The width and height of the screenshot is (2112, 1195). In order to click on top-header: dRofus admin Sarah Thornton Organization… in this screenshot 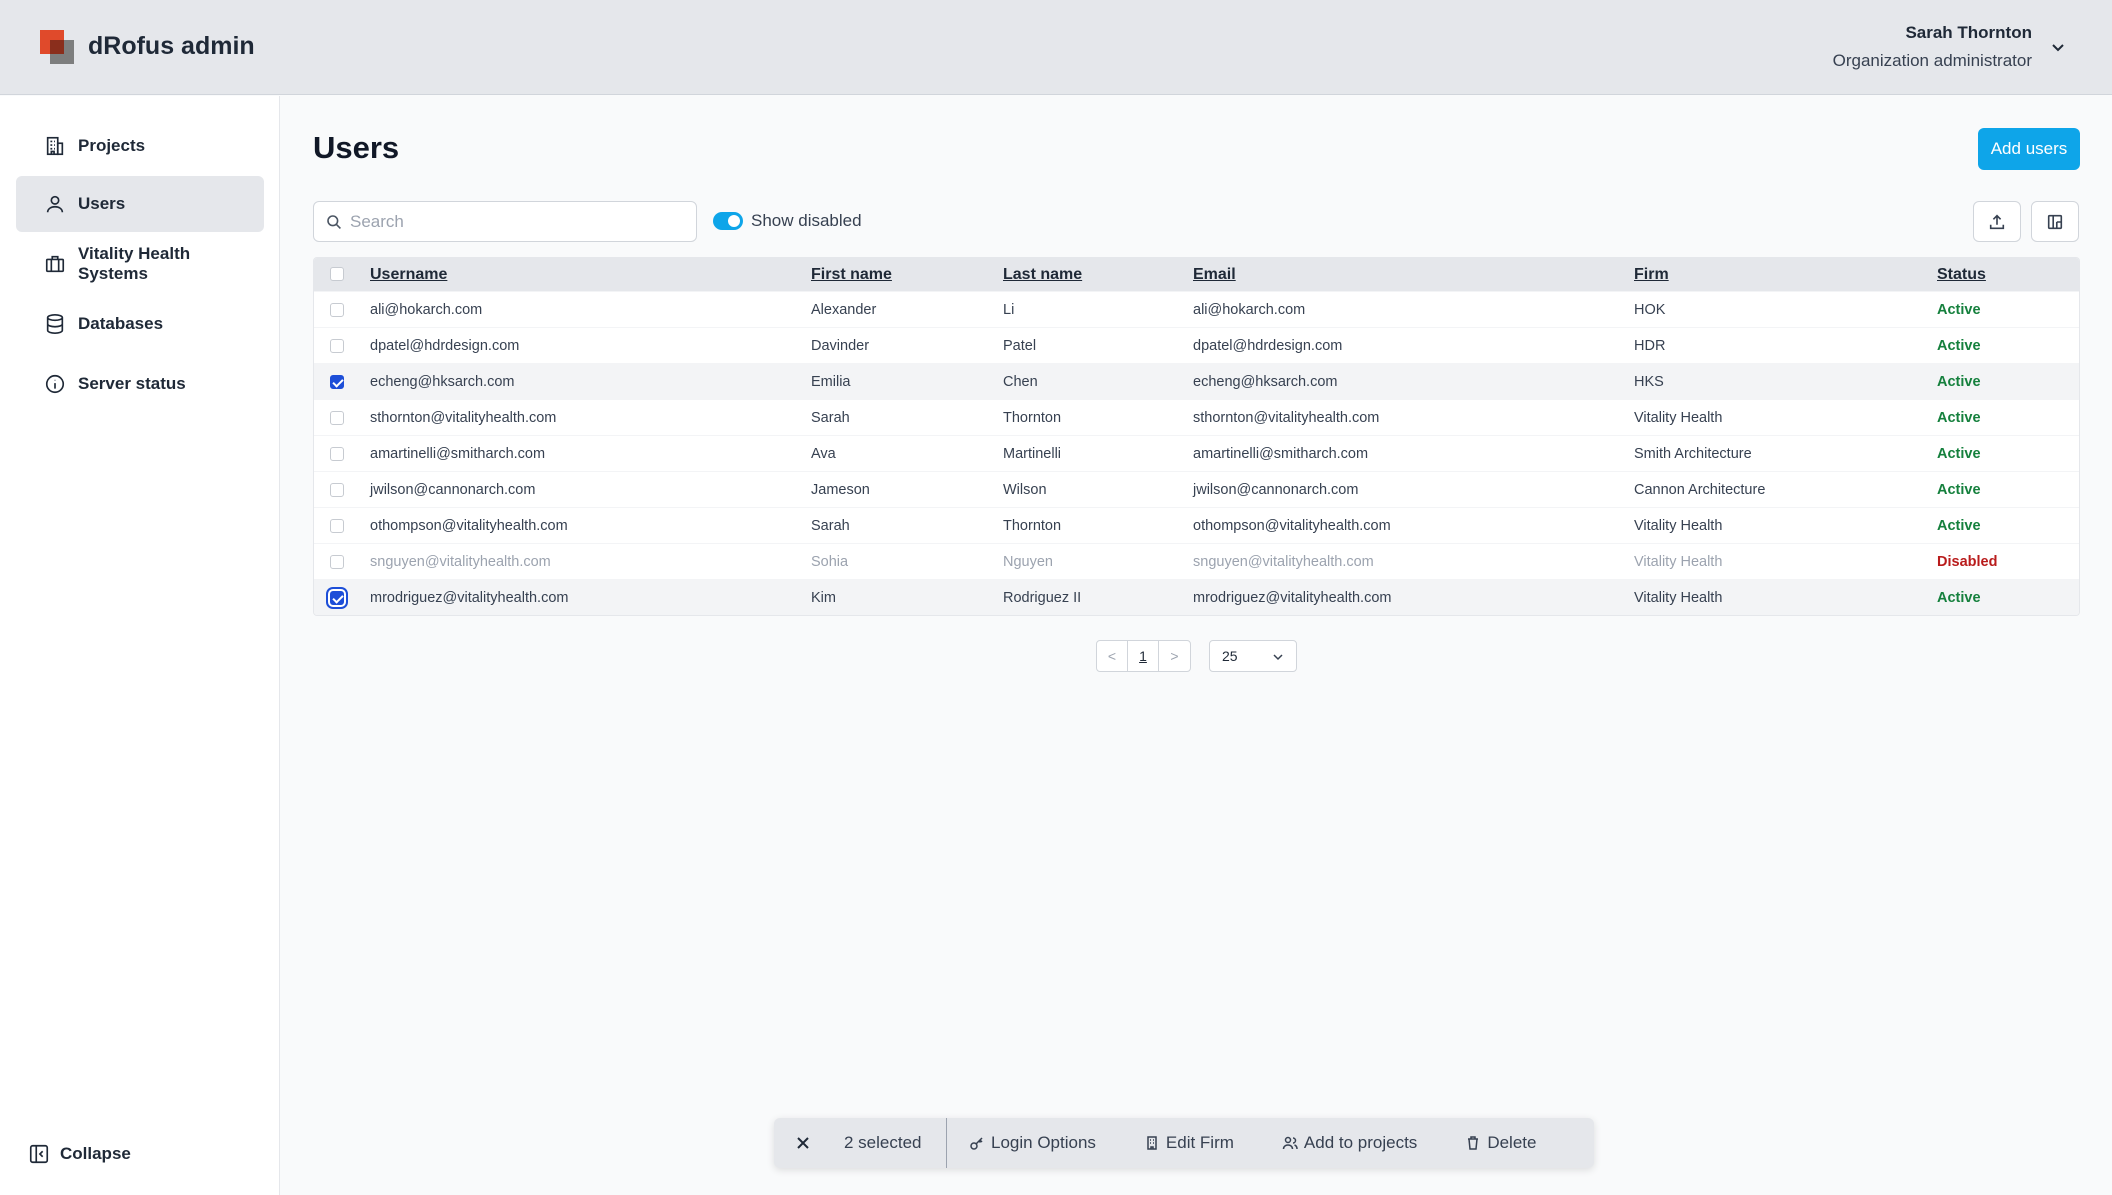, I will do `click(1056, 47)`.